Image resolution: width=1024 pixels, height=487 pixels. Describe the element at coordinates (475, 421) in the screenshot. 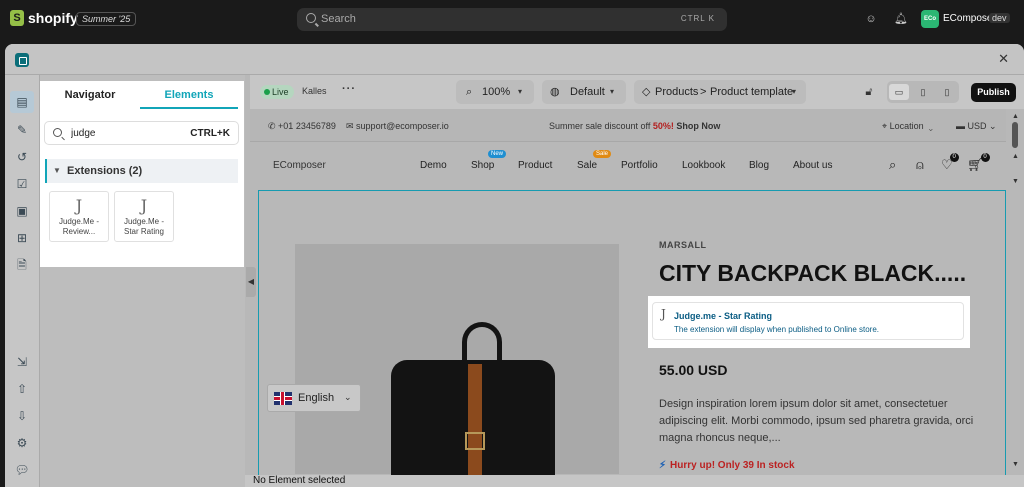

I see `backpack-strap` at that location.